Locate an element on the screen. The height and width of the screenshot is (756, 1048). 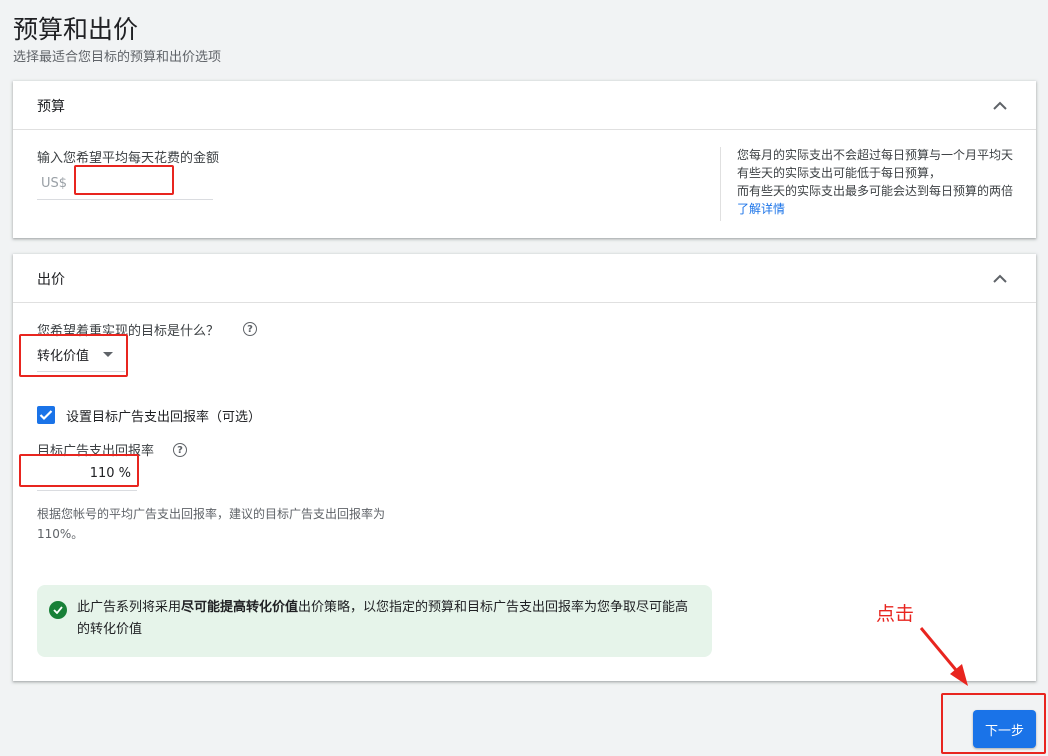
budget-amount-field: US$ is located at coordinates (125, 185).